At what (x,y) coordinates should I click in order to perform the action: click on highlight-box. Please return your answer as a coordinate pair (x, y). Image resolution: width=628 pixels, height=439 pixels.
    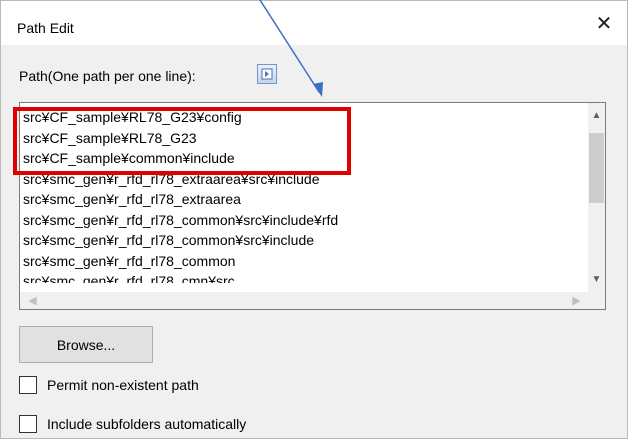
    Looking at the image, I should click on (182, 141).